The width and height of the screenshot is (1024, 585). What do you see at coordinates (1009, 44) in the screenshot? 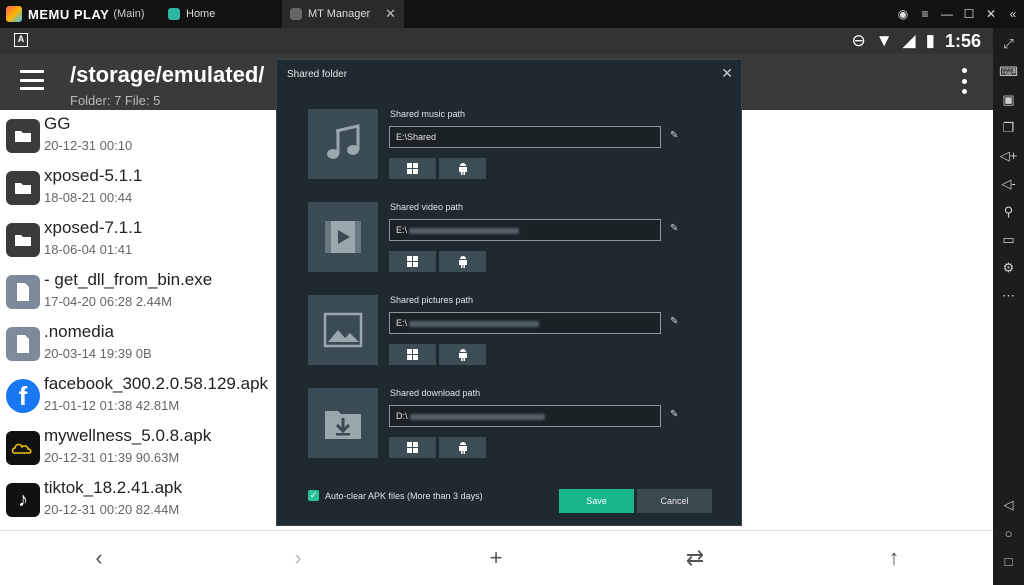
I see `fullscreen-icon: ⤢` at bounding box center [1009, 44].